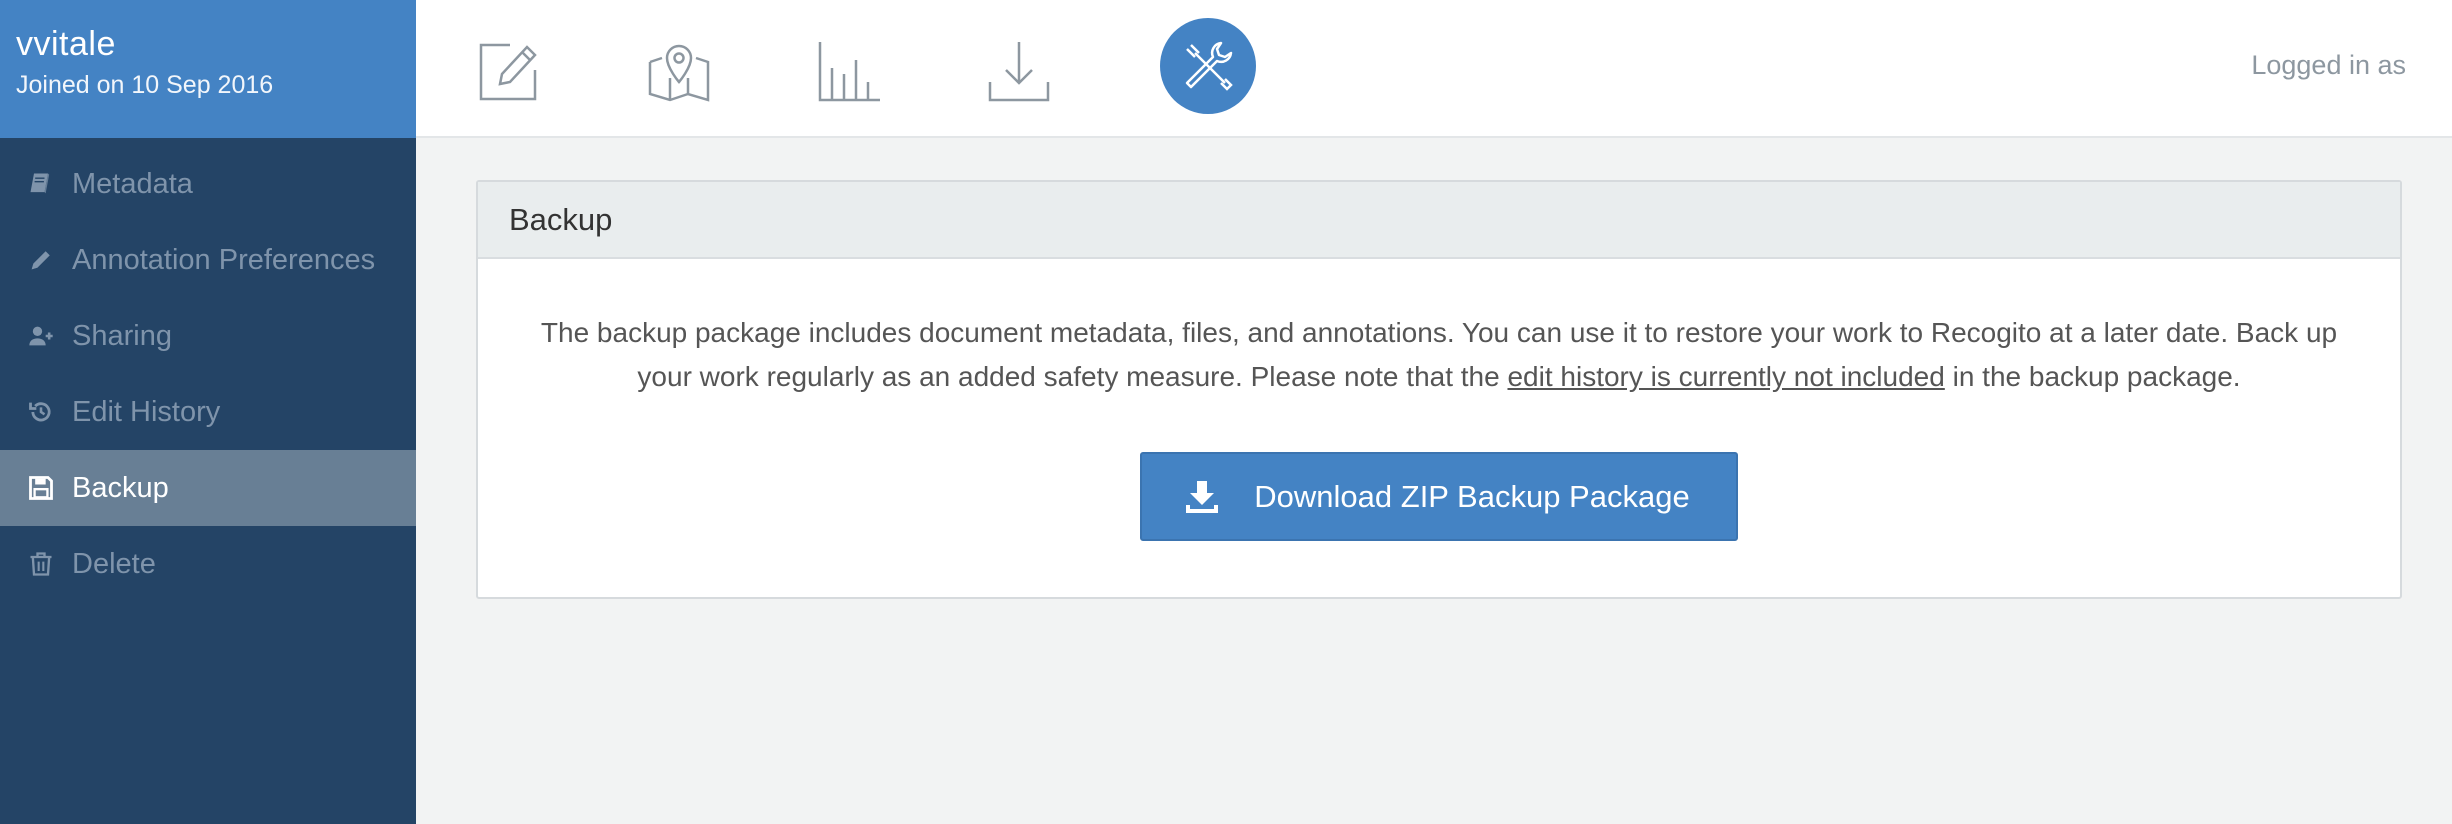 The height and width of the screenshot is (824, 2452). I want to click on floppy-disk-icon, so click(41, 488).